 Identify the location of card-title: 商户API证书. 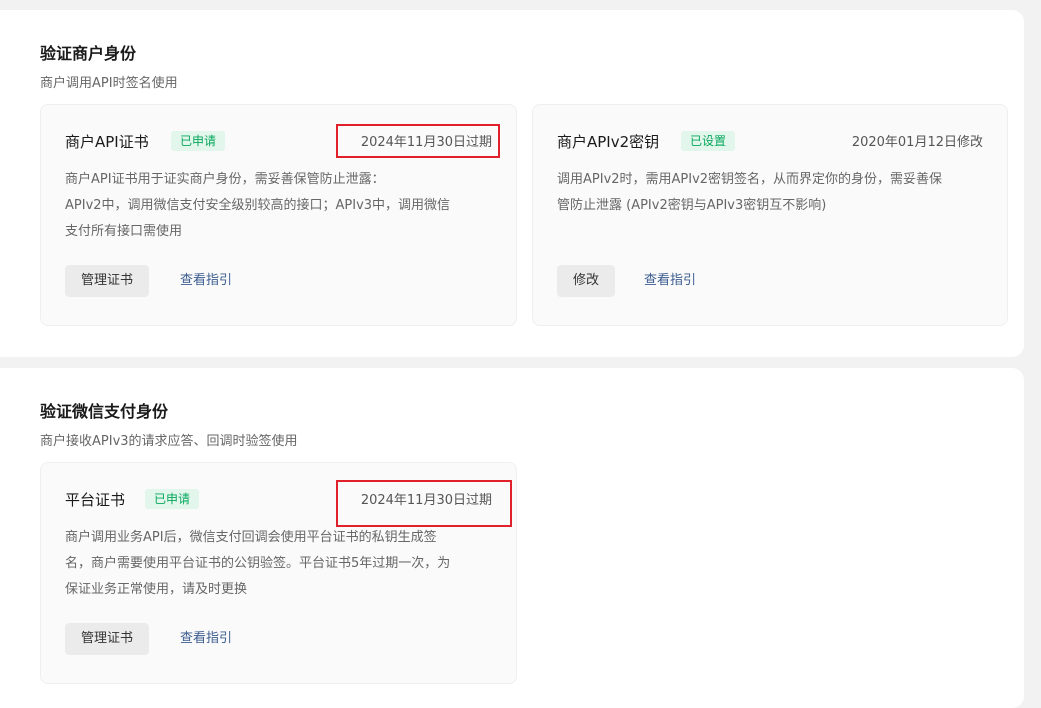
(107, 142).